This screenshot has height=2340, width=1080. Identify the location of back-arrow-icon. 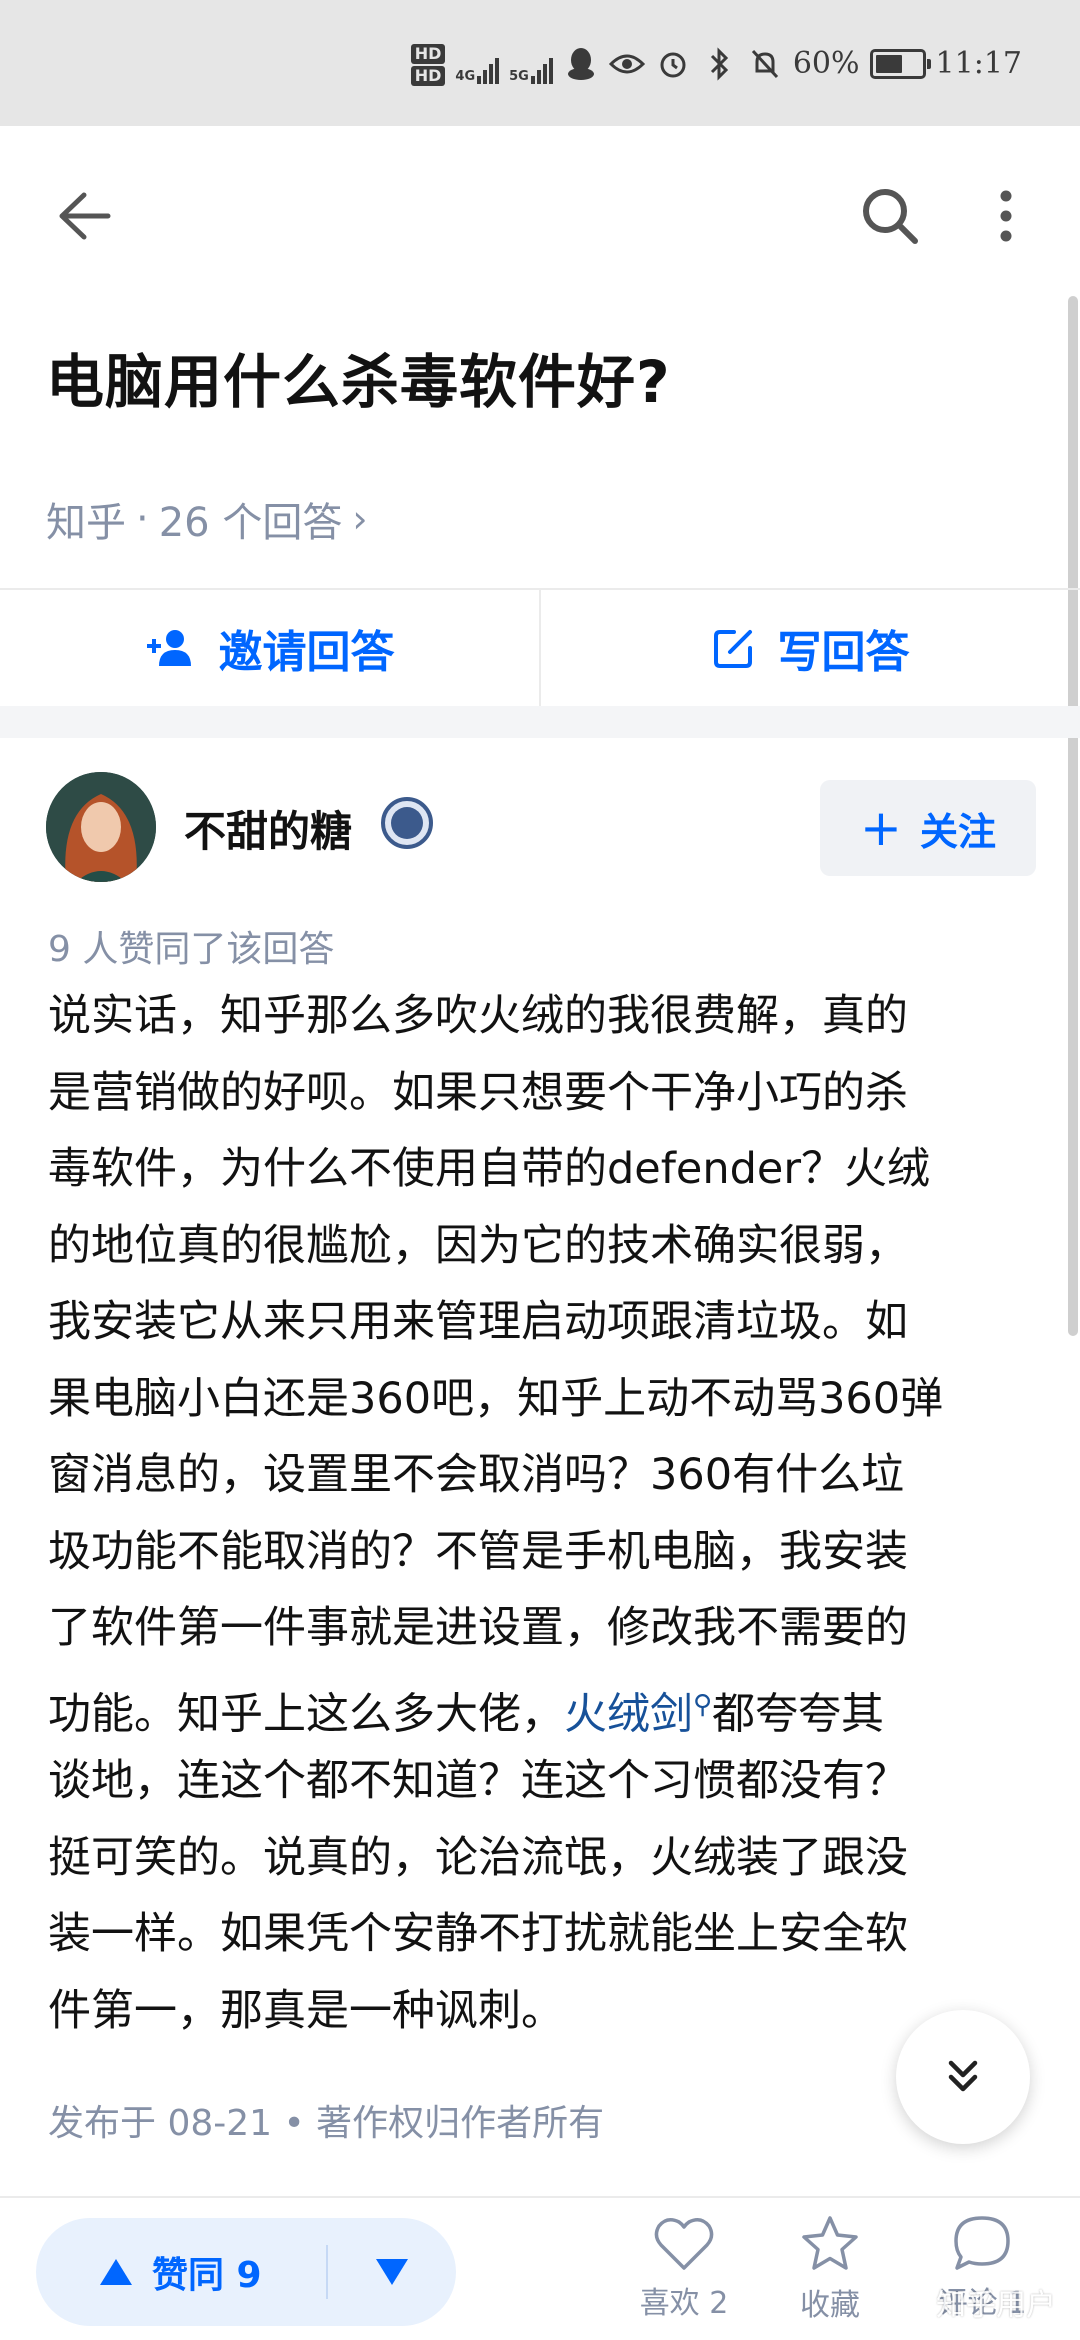
(85, 216).